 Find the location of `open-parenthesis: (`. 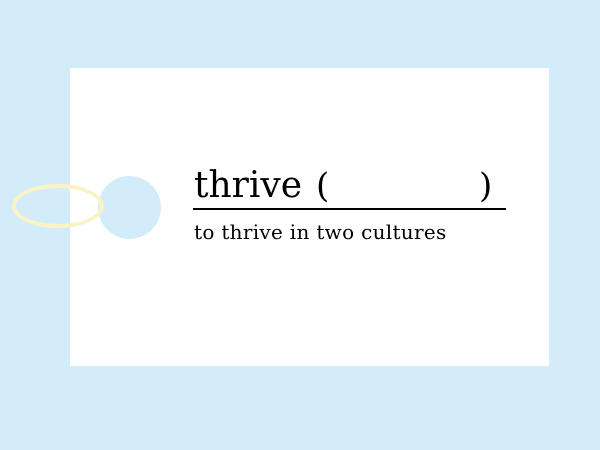

open-parenthesis: ( is located at coordinates (323, 186).